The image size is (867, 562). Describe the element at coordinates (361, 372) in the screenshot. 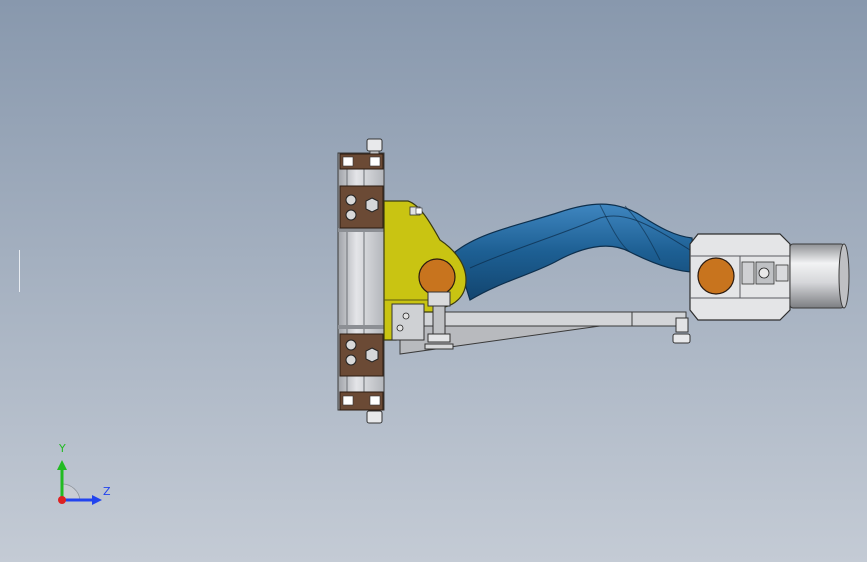

I see `clamp-block-bottom` at that location.